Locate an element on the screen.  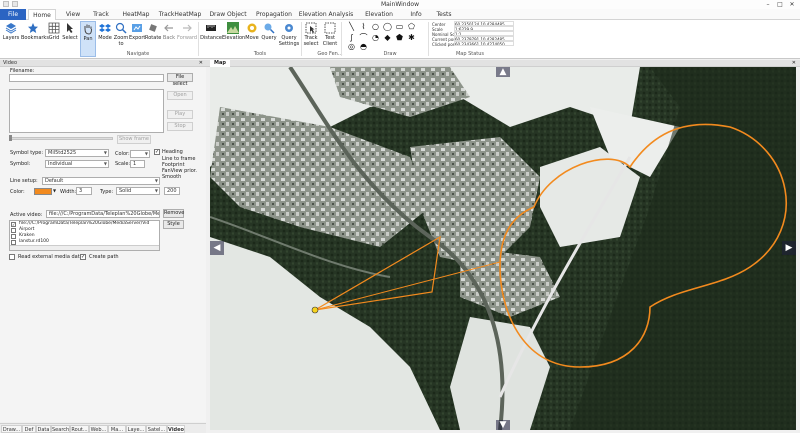
map-tab: Map is located at coordinates (220, 63).